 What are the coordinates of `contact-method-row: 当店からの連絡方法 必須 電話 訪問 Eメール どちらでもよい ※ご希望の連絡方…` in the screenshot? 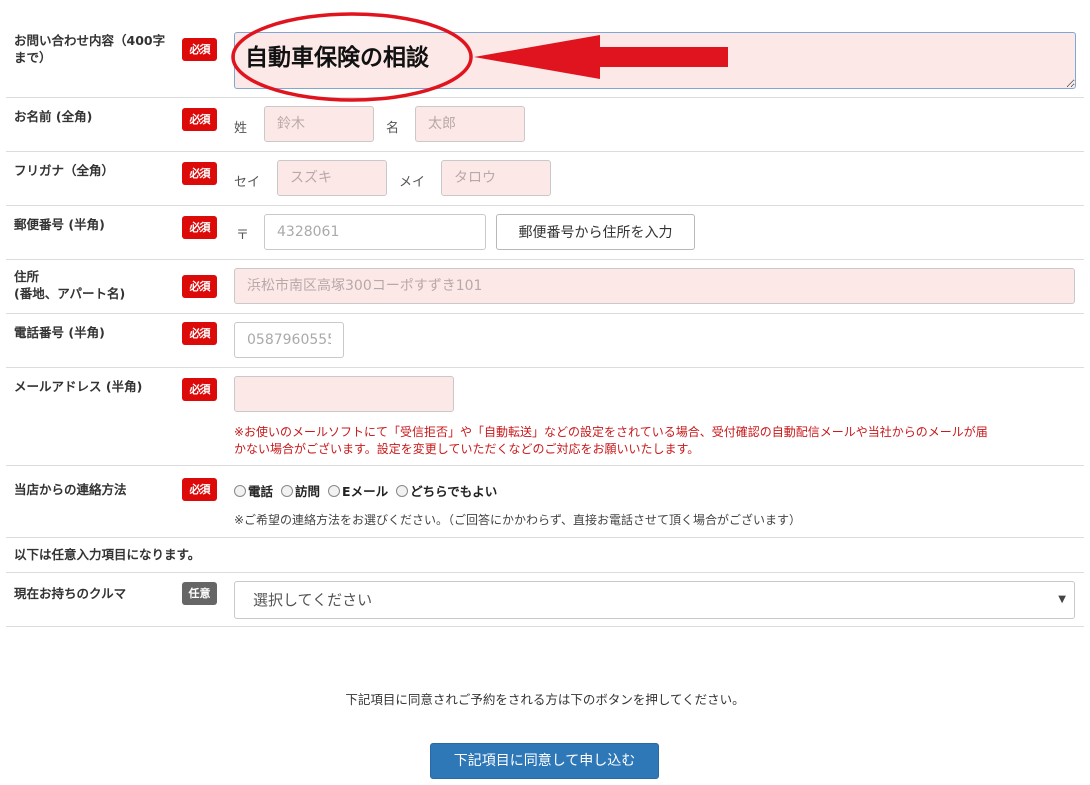 It's located at (545, 502).